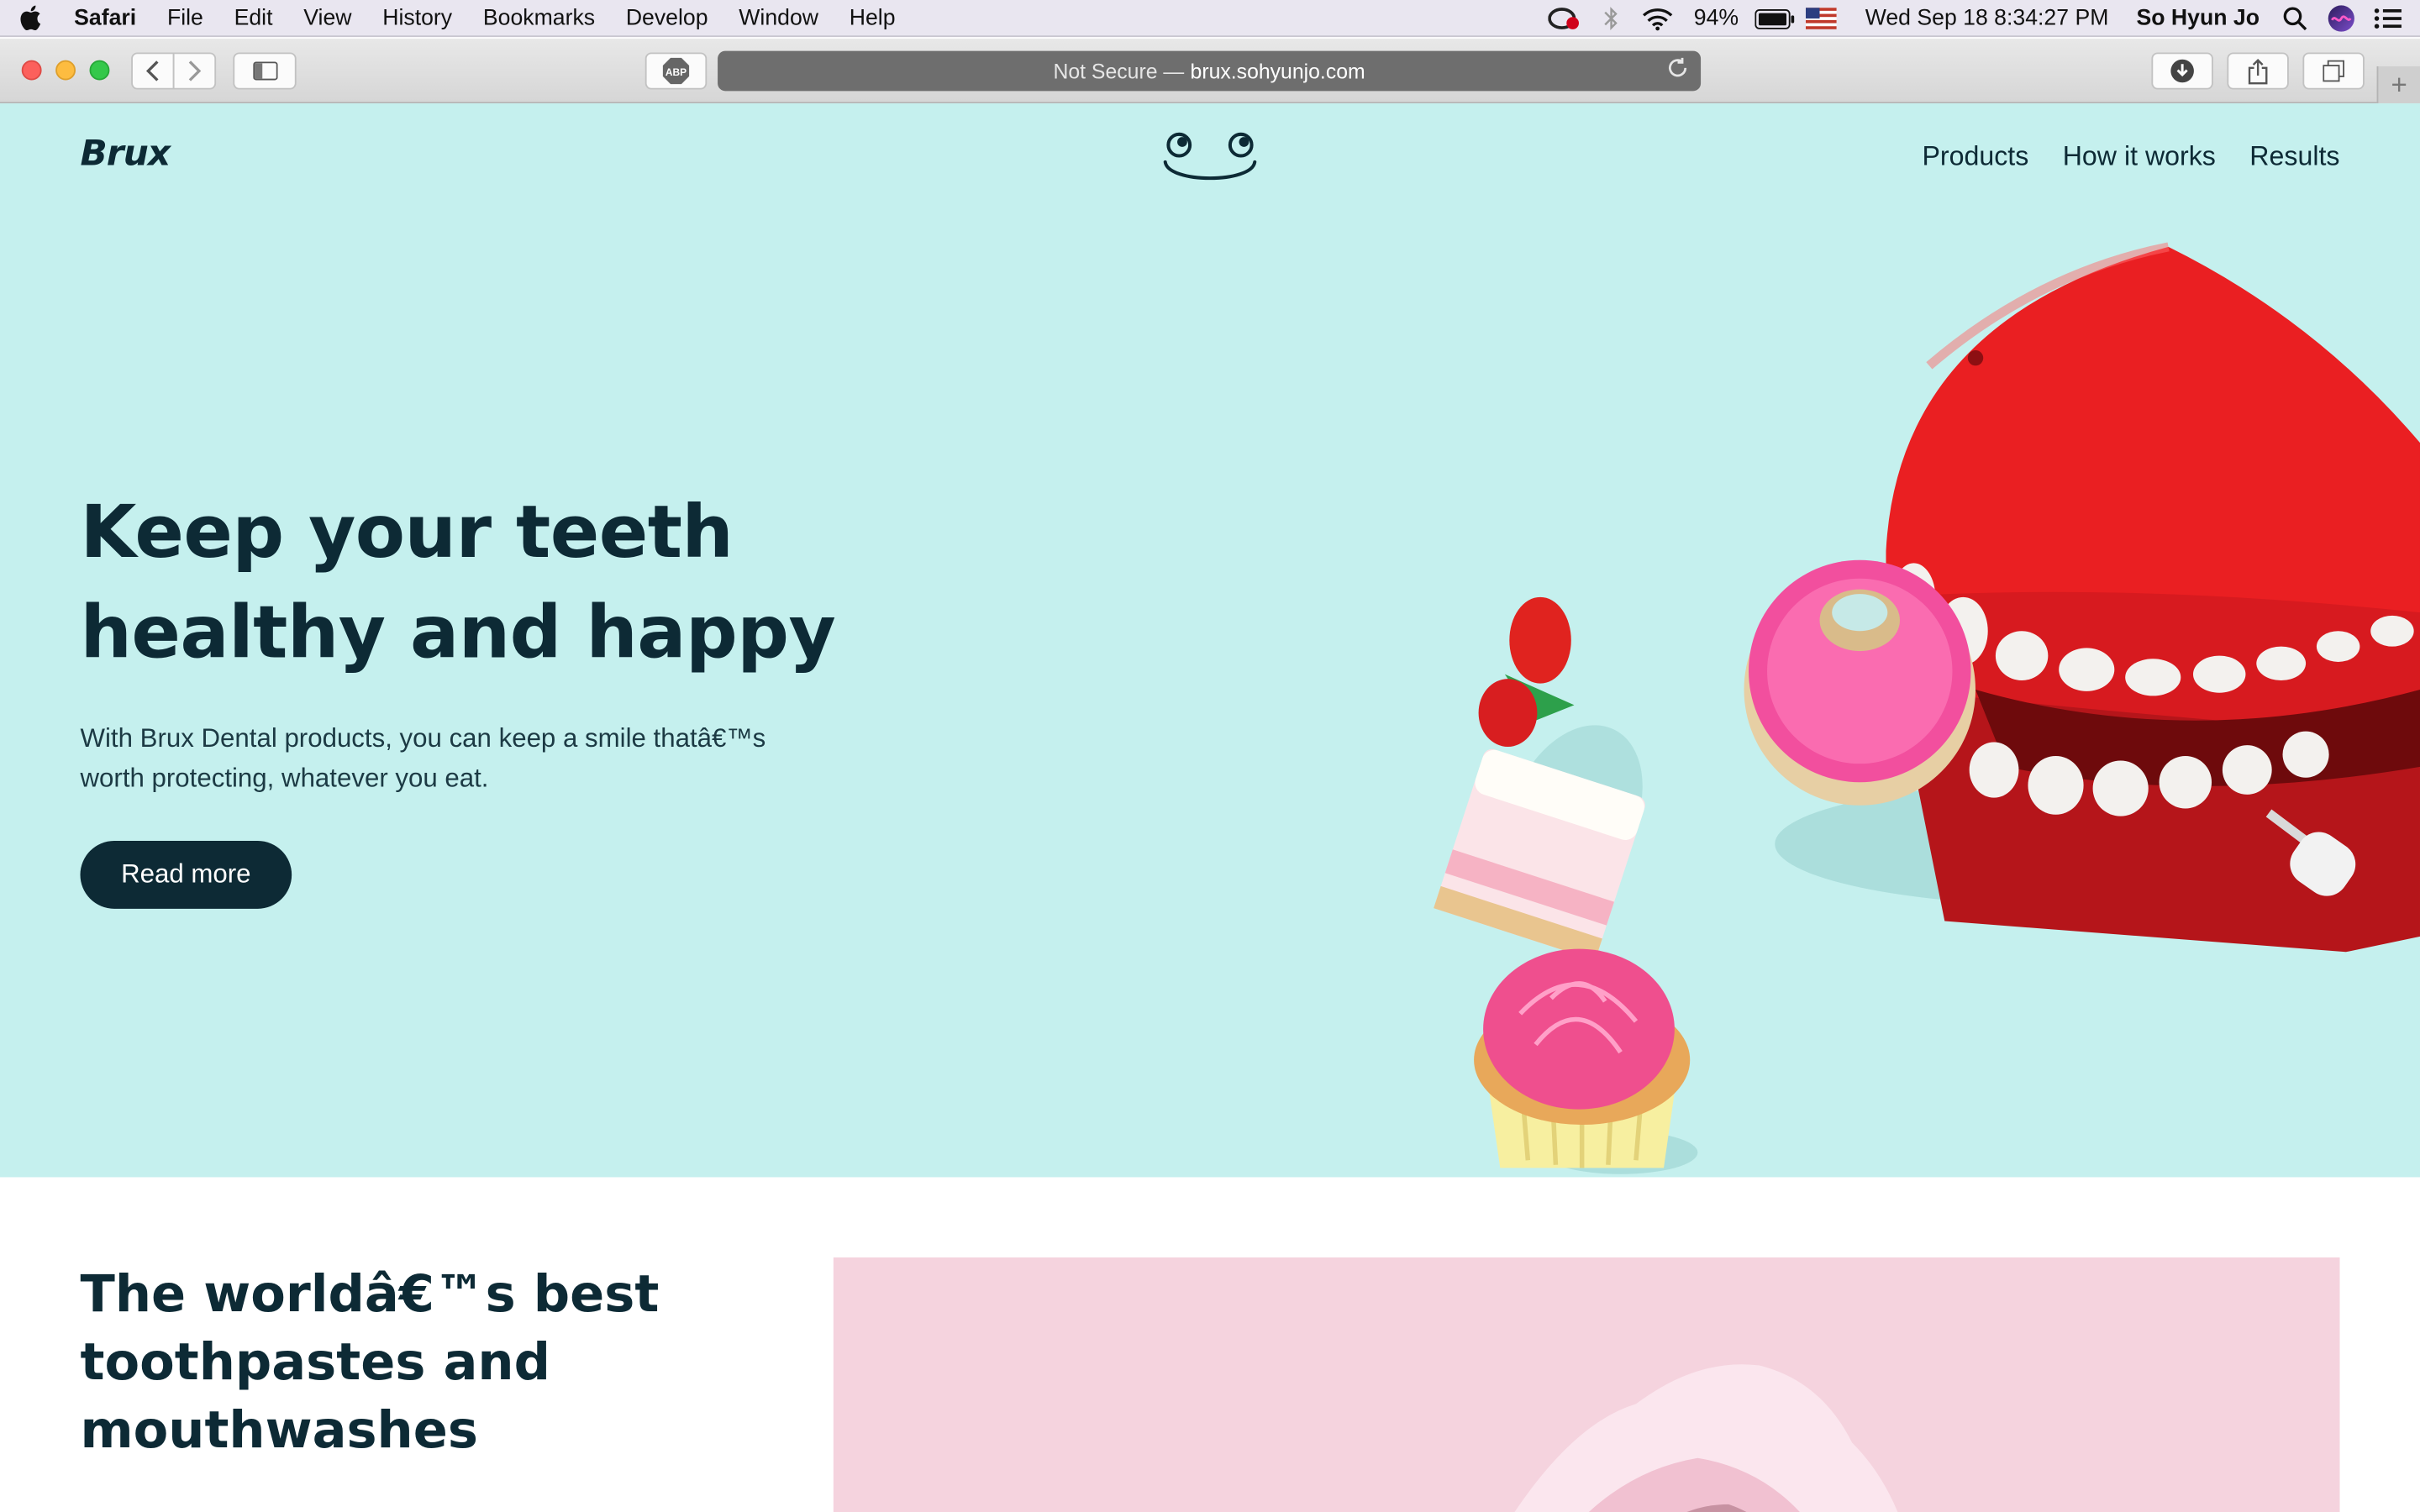 Image resolution: width=2420 pixels, height=1512 pixels. I want to click on menu-develop: Develop, so click(666, 18).